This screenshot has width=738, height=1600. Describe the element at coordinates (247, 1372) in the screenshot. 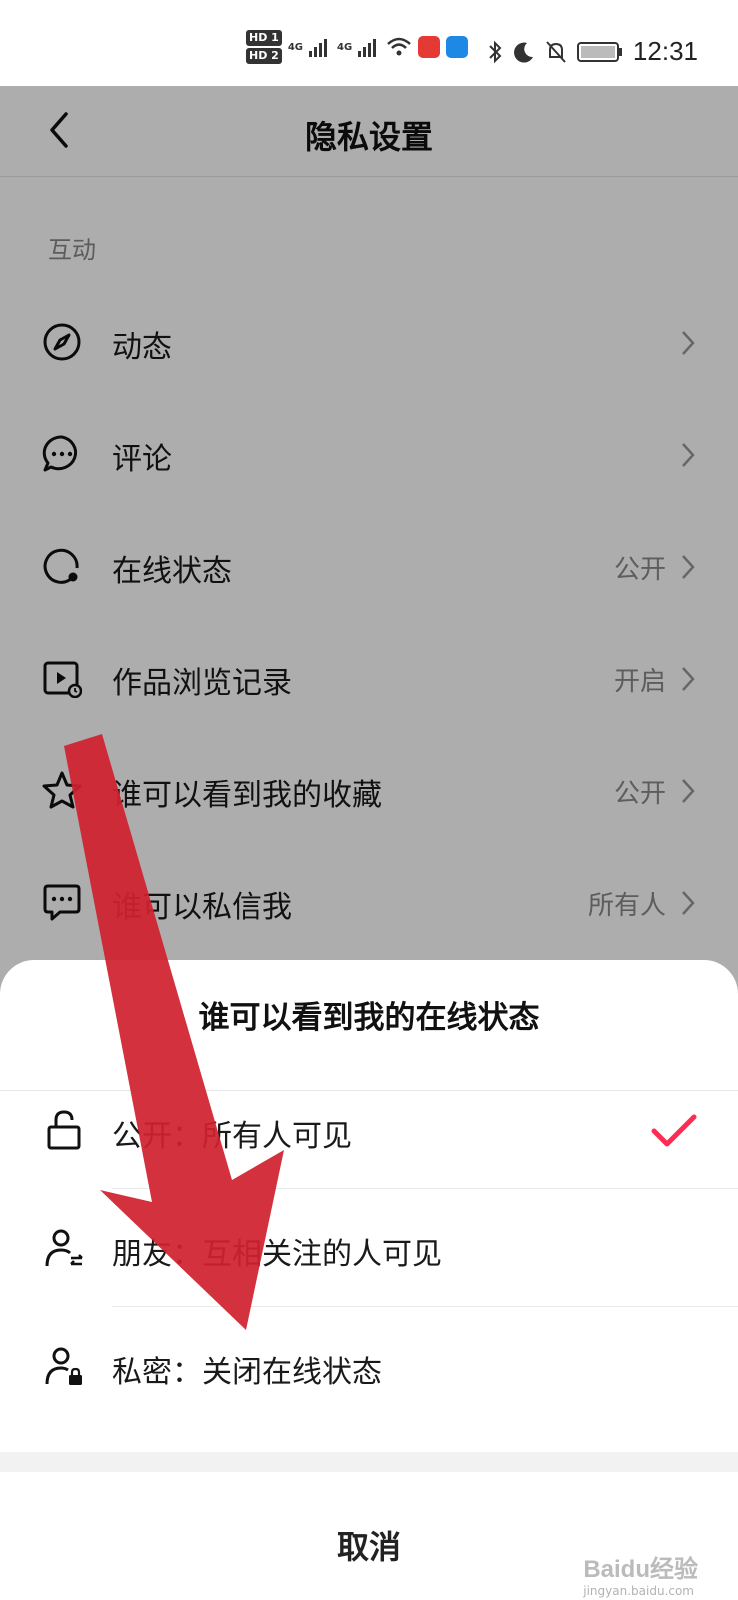

I see `option-label: 私密：关闭在线状态` at that location.